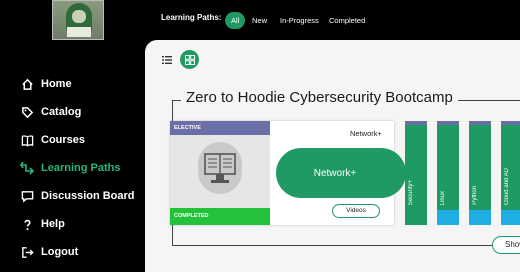 Image resolution: width=520 pixels, height=272 pixels. I want to click on chat-icon, so click(27, 196).